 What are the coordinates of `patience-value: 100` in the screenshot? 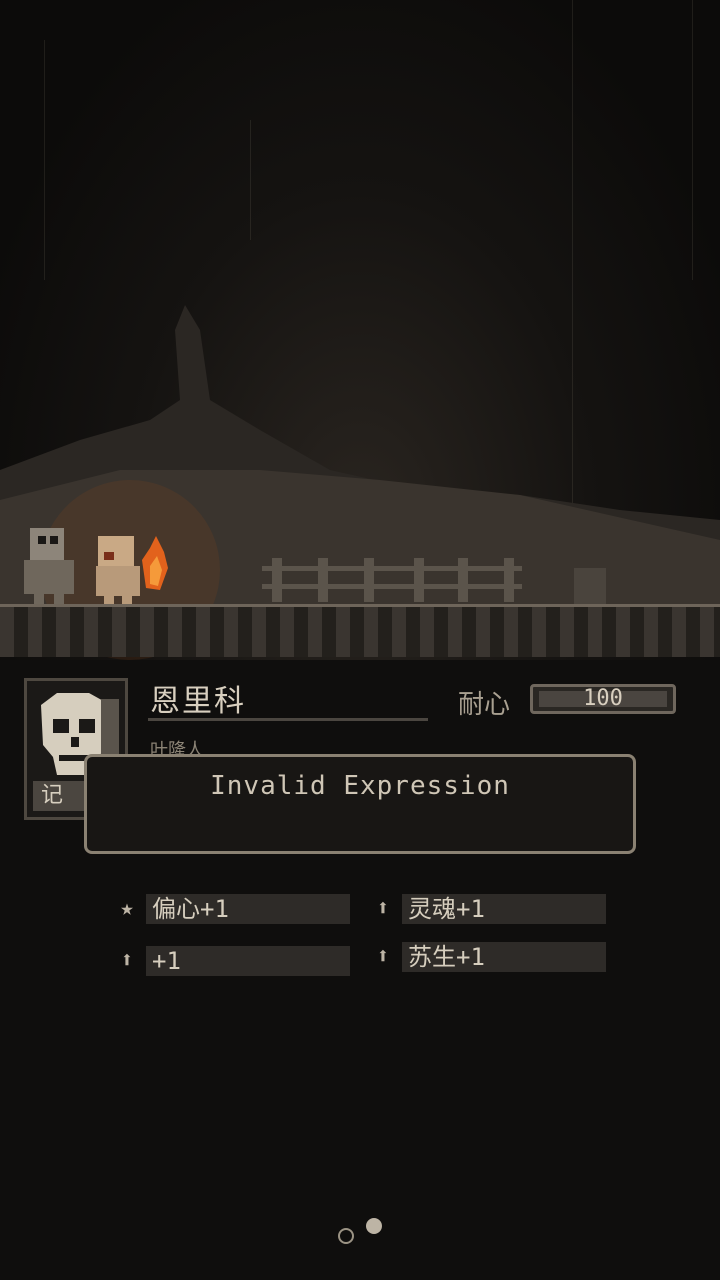 It's located at (603, 698).